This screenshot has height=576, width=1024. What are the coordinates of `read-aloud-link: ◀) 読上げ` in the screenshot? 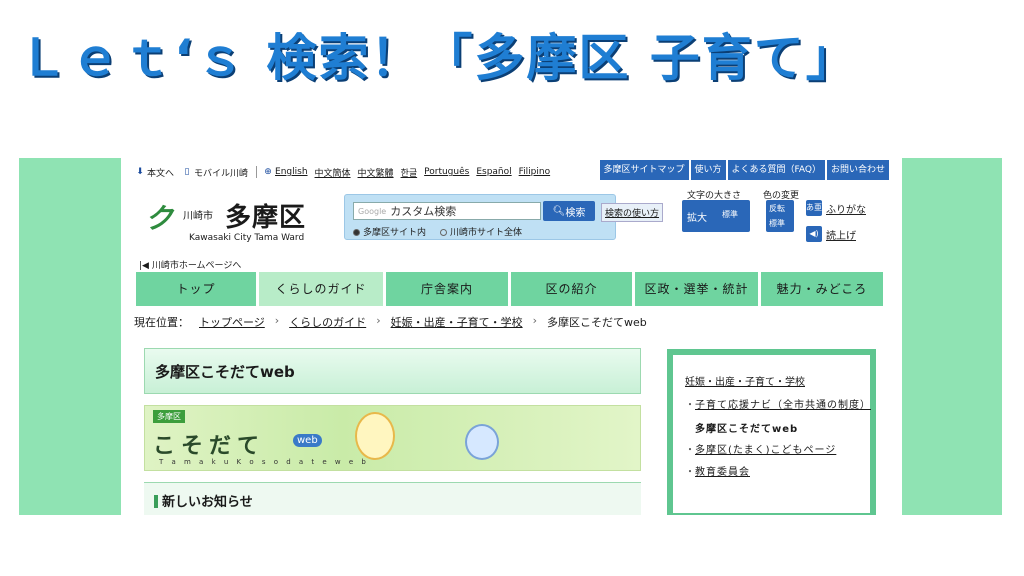 It's located at (831, 234).